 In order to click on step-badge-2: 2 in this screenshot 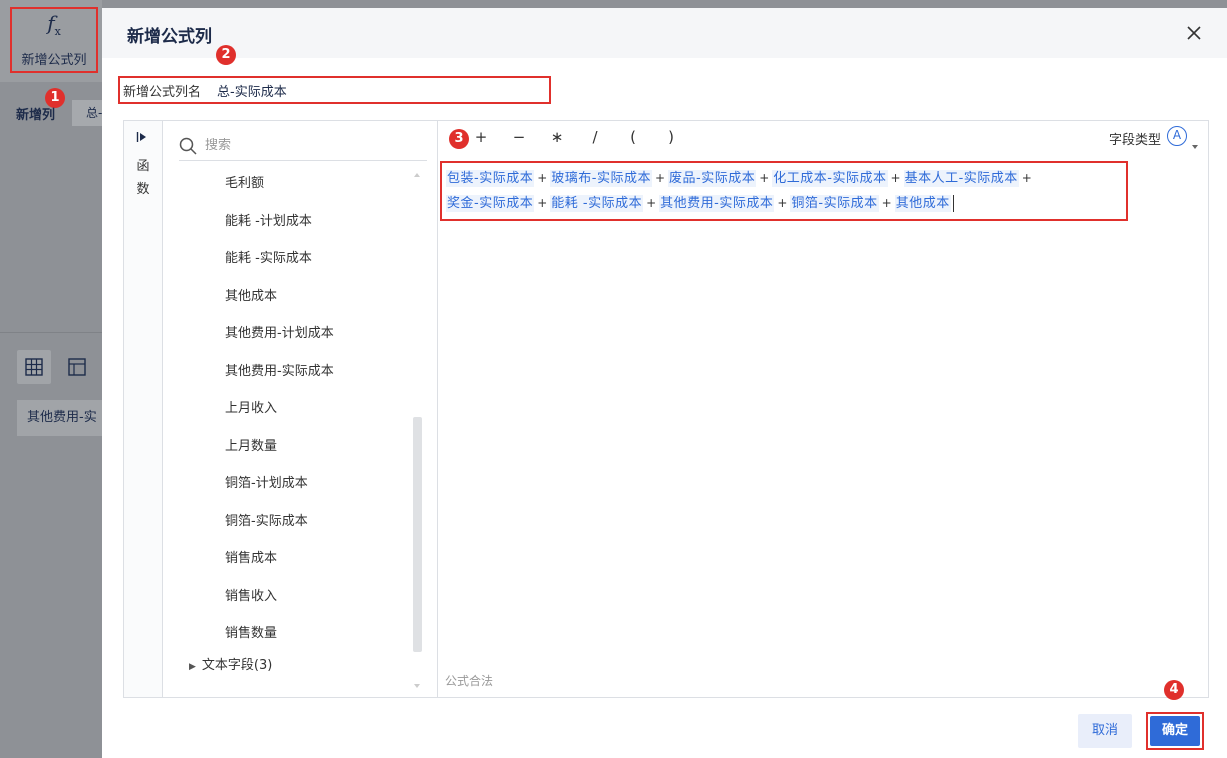, I will do `click(226, 55)`.